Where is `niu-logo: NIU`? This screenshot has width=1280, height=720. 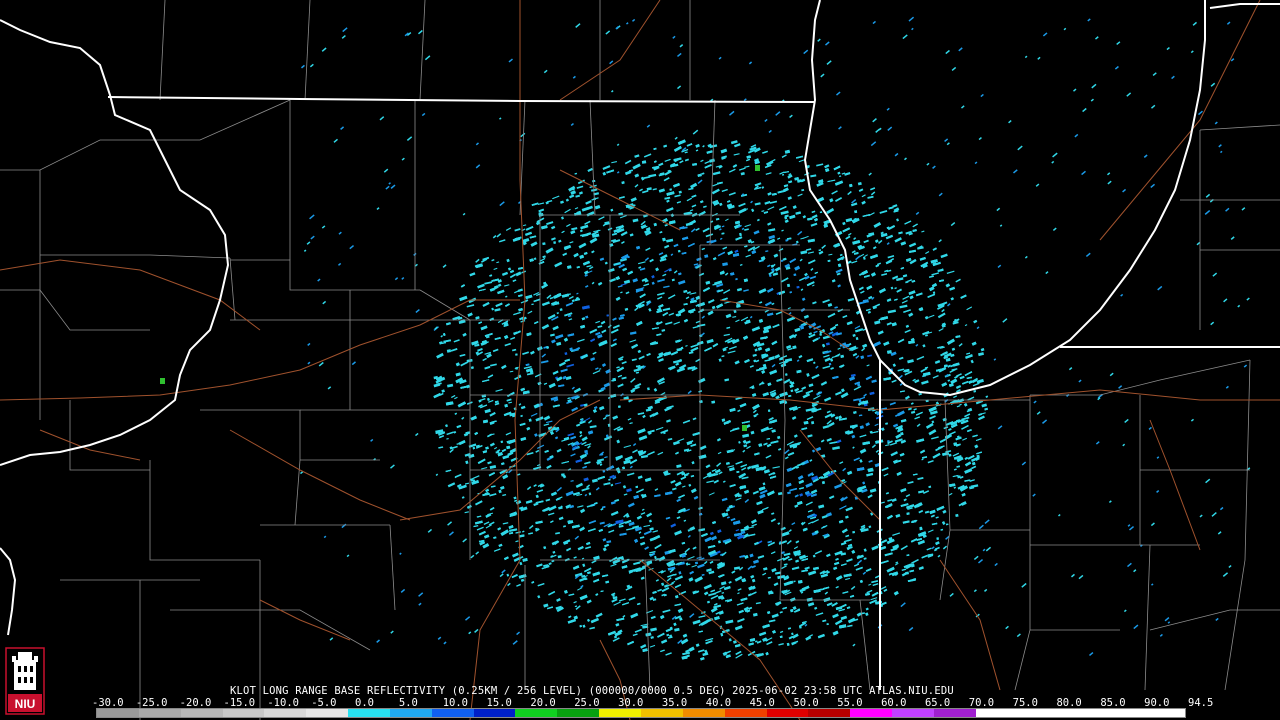 niu-logo: NIU is located at coordinates (25, 681).